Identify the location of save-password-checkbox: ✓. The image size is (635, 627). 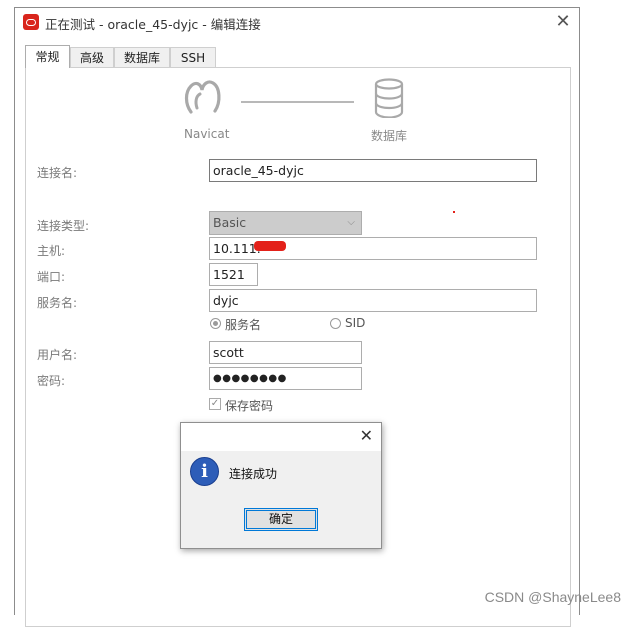
(215, 404).